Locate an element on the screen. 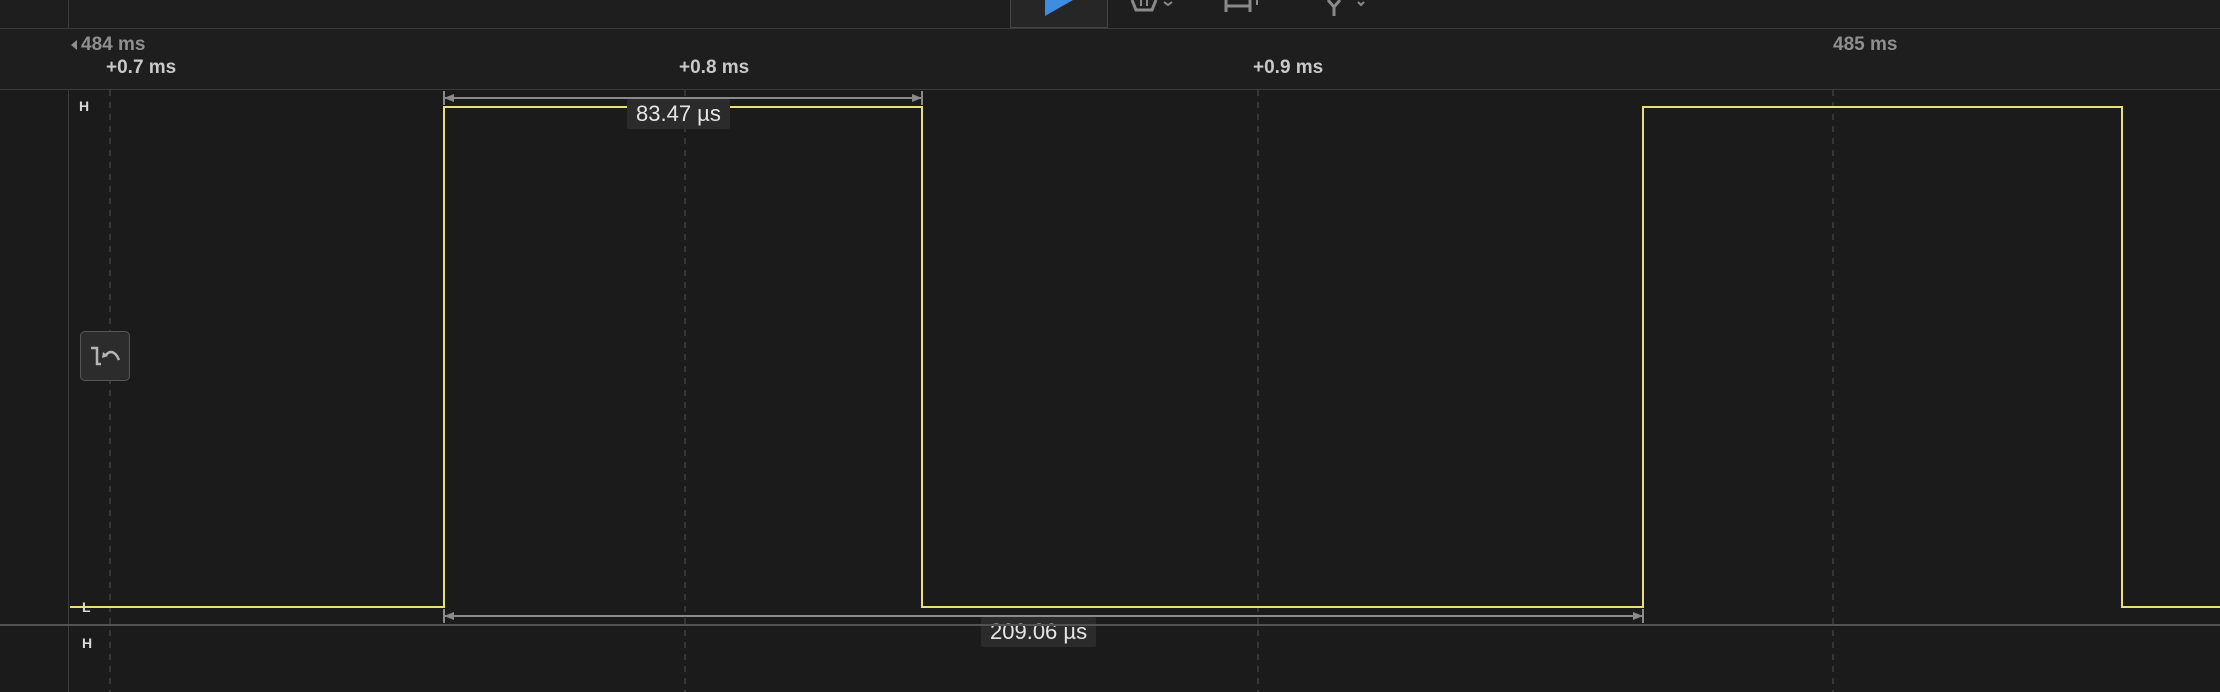 The height and width of the screenshot is (692, 2220). edge-trigger-icon is located at coordinates (106, 356).